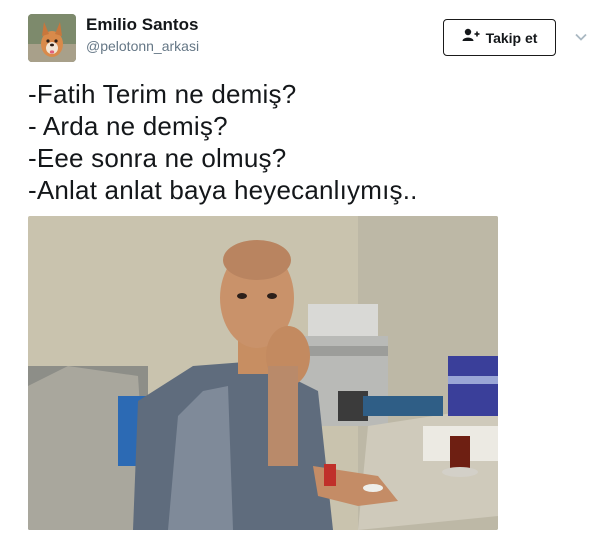 Image resolution: width=600 pixels, height=542 pixels. I want to click on tweet-line: -Fatih Terim ne demiş?, so click(162, 94).